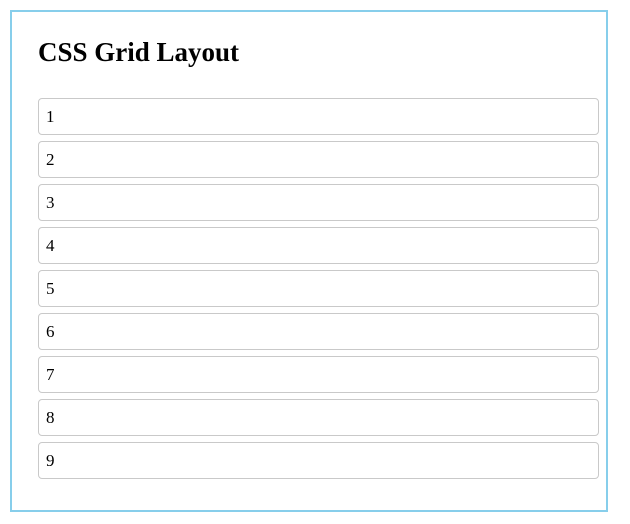 The image size is (630, 524). I want to click on grid-item: 1, so click(318, 116).